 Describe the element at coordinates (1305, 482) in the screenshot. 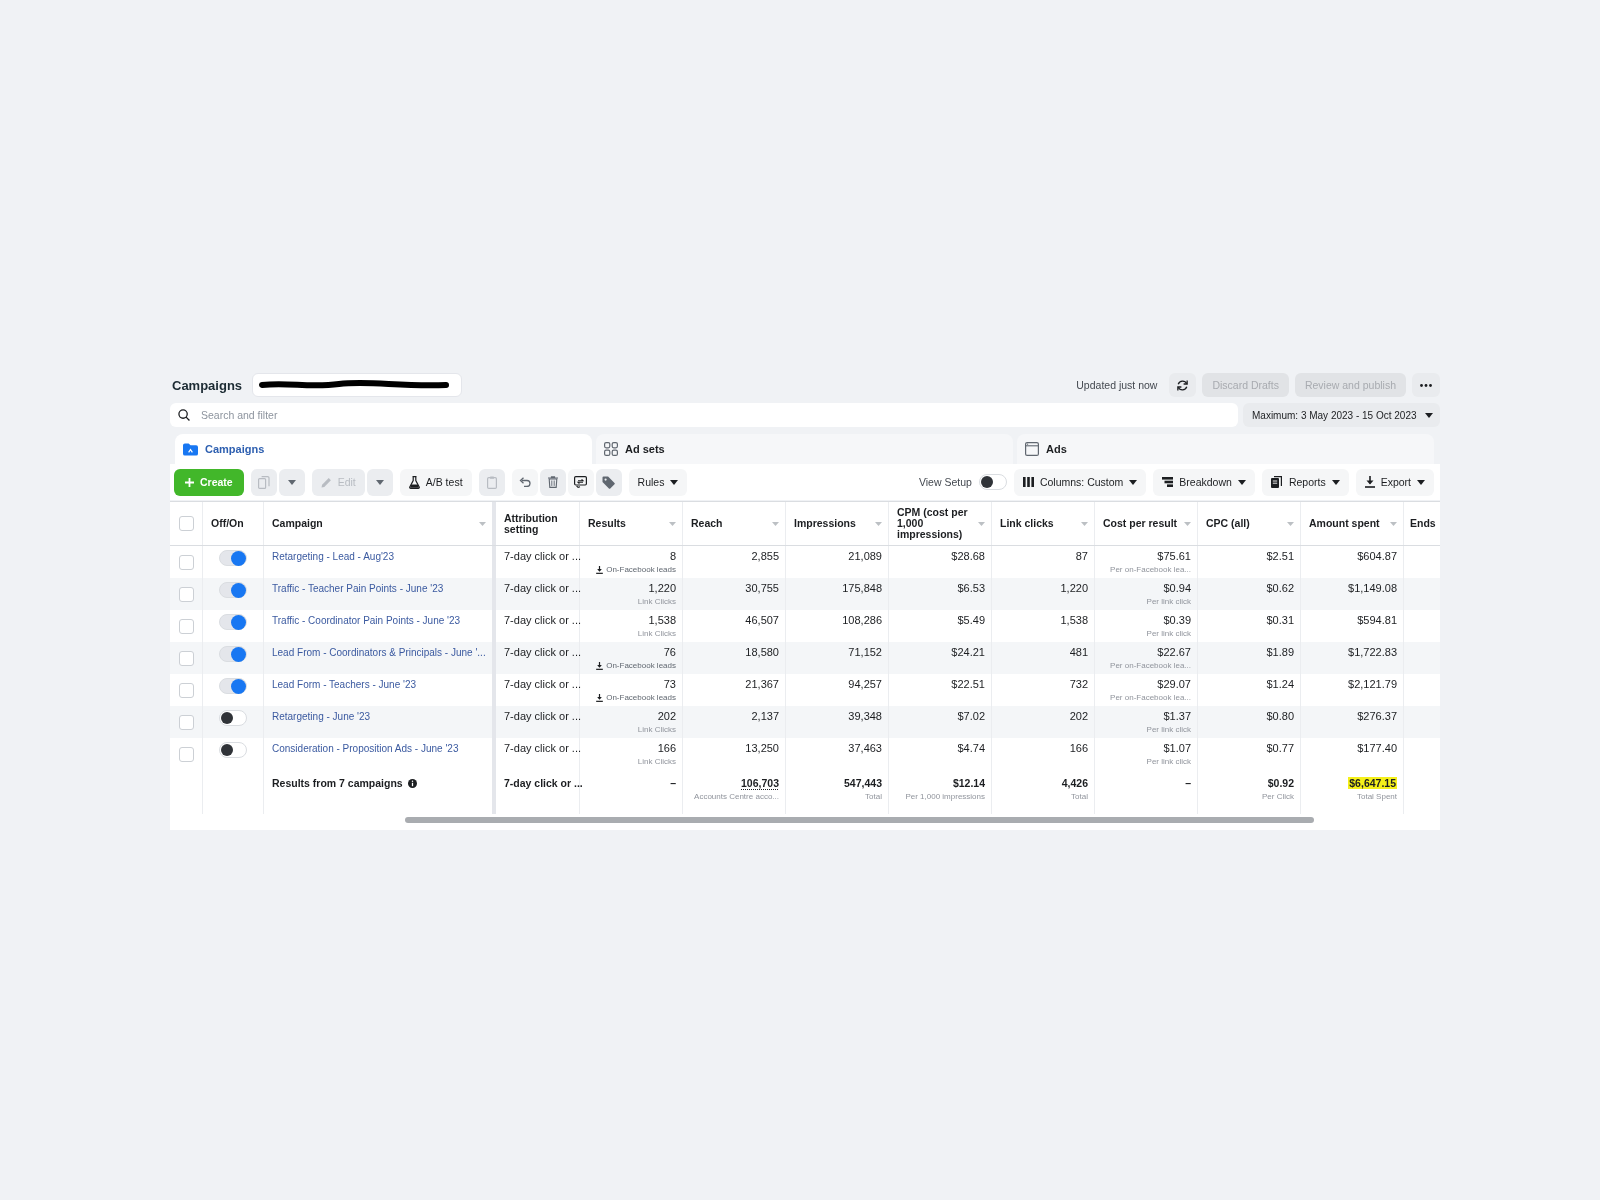

I see `reports-button: Reports` at that location.